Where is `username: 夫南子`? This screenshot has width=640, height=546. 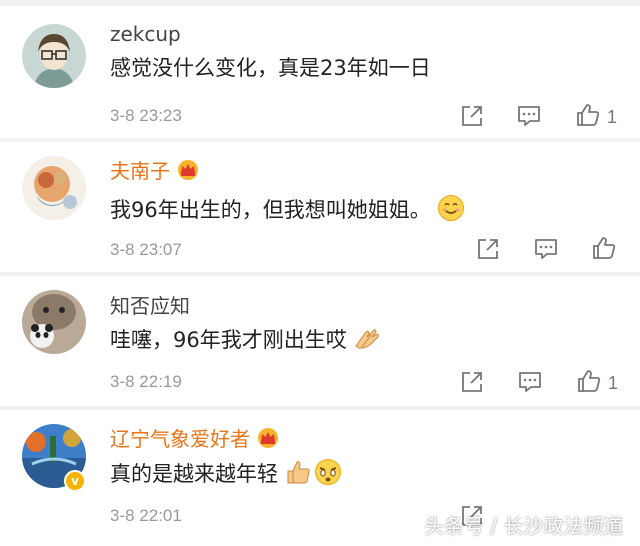
username: 夫南子 is located at coordinates (155, 171).